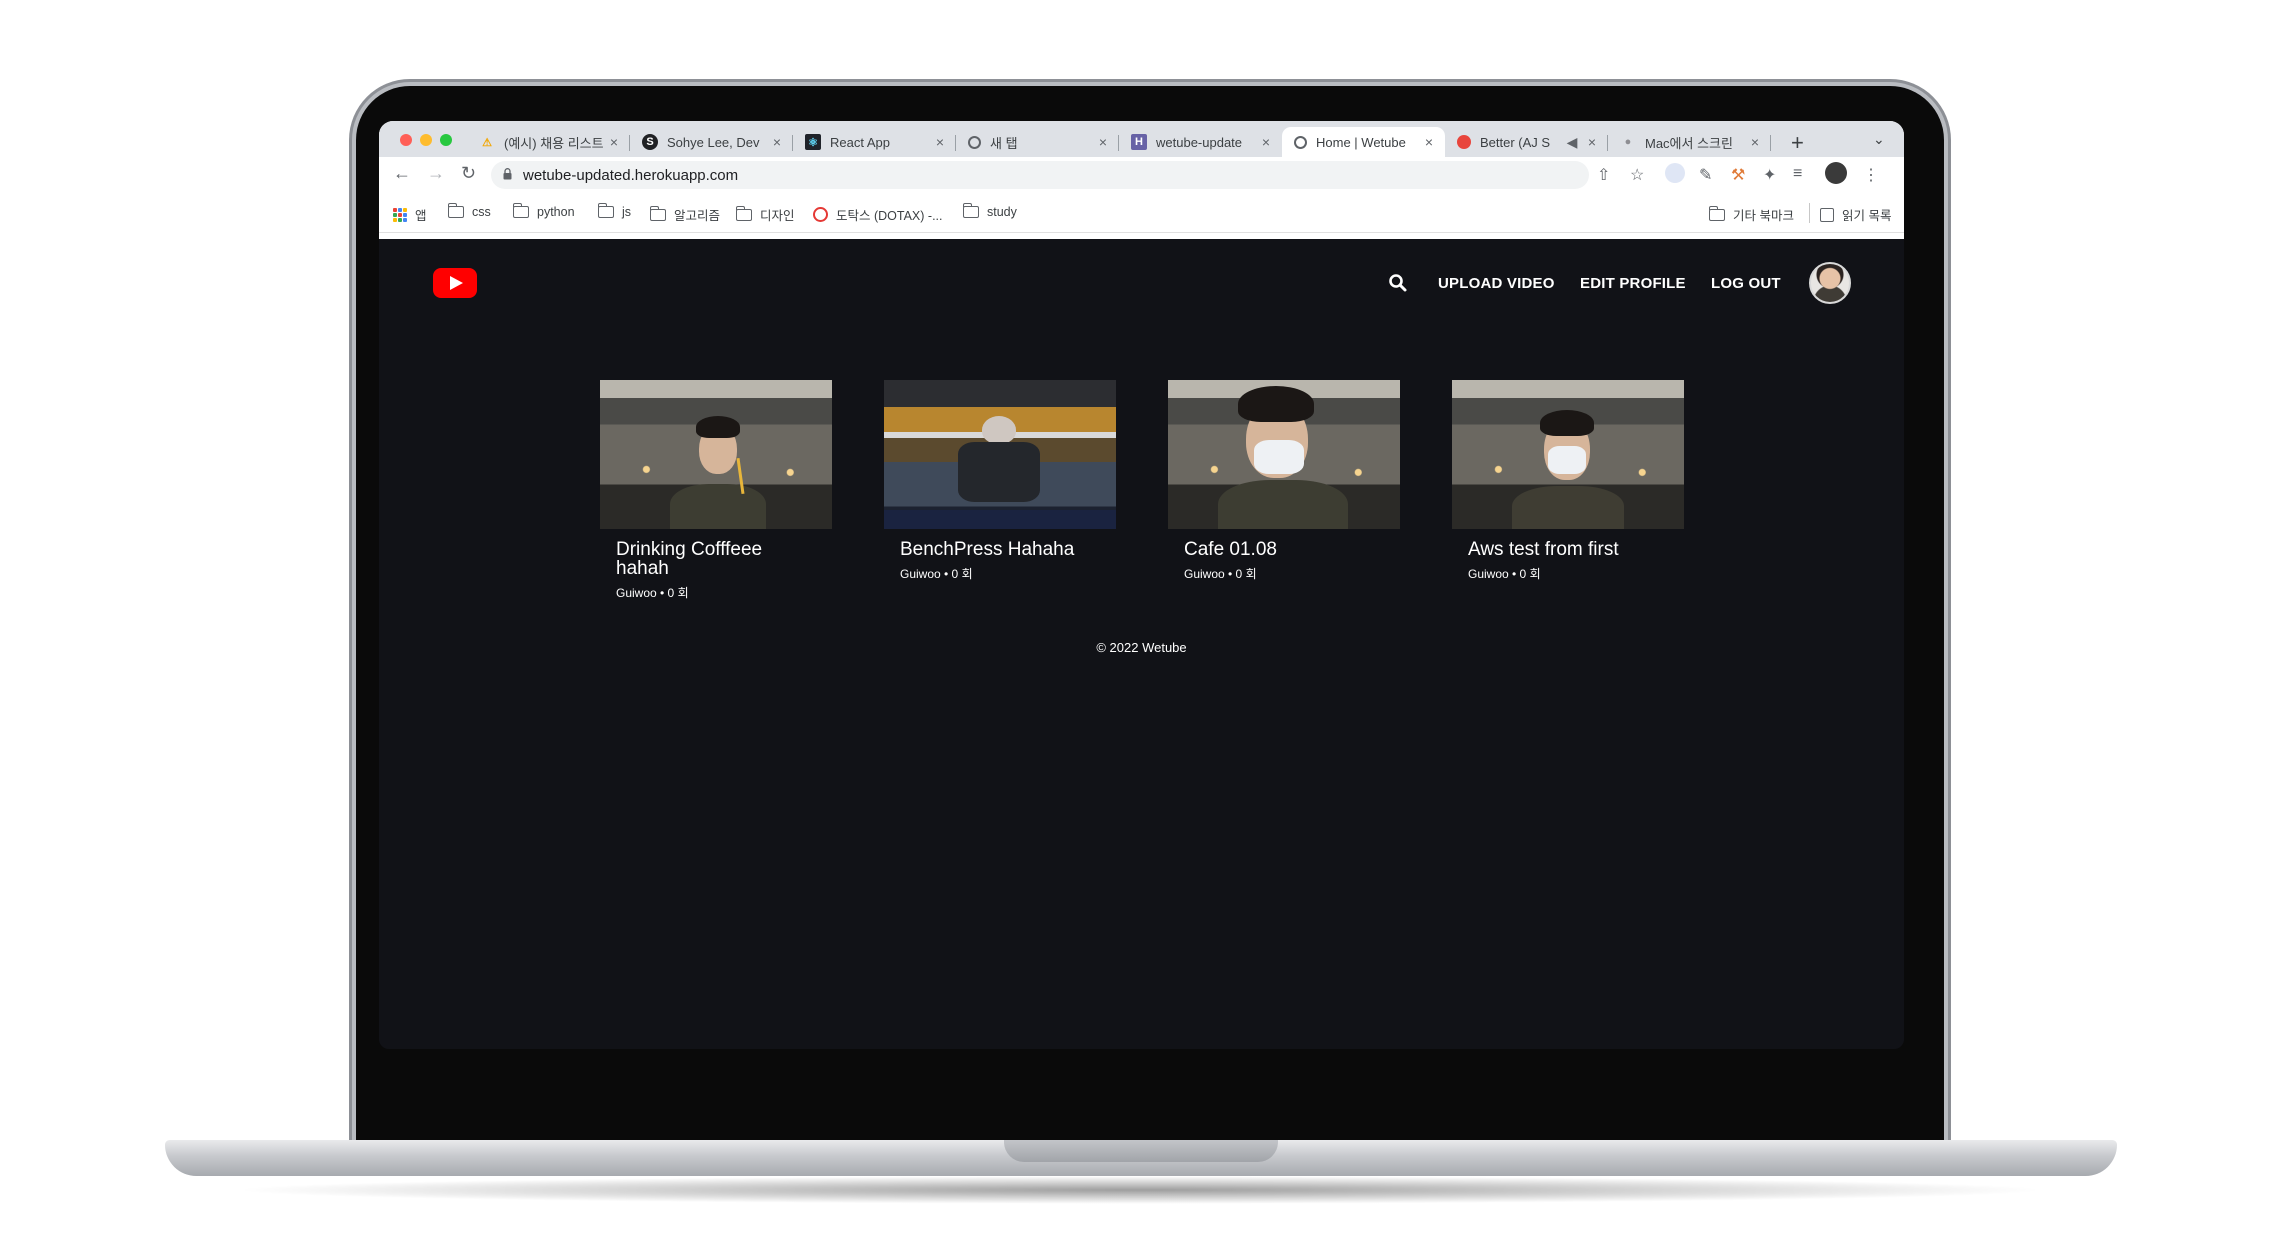 The height and width of the screenshot is (1260, 2280). I want to click on heroku-icon: H, so click(1139, 142).